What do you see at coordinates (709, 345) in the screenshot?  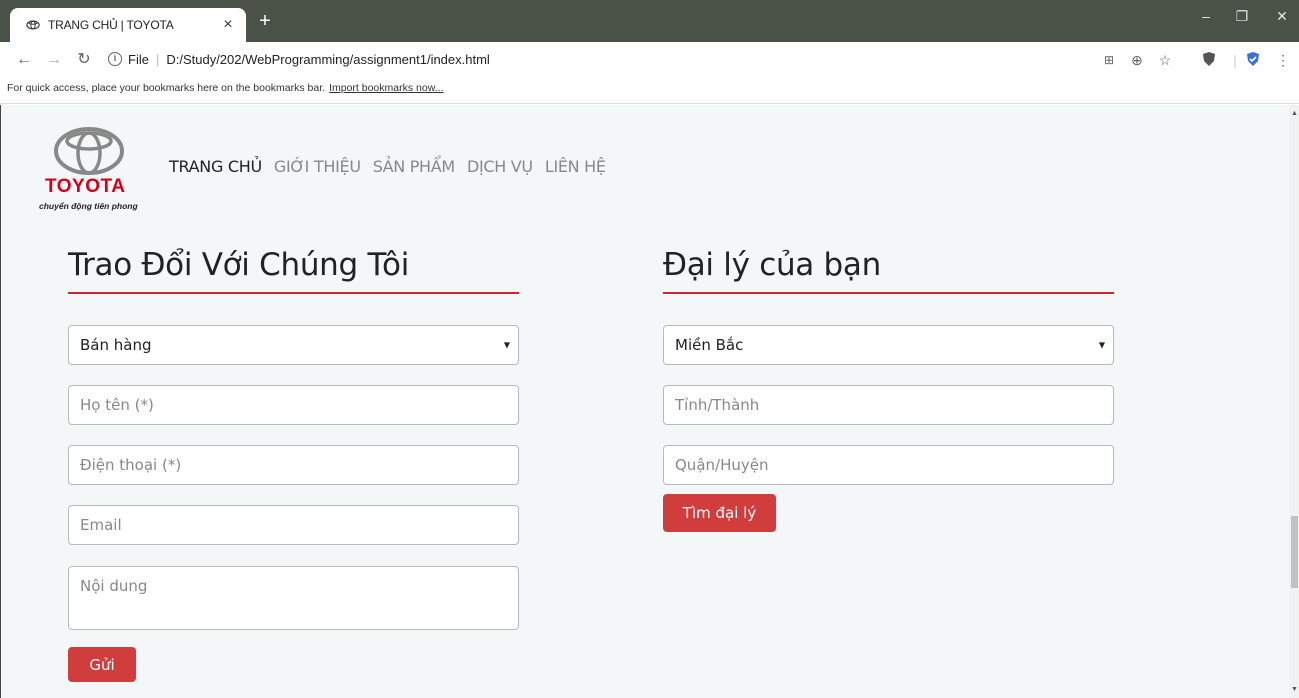 I see `region-selected-value: Miền Bắc` at bounding box center [709, 345].